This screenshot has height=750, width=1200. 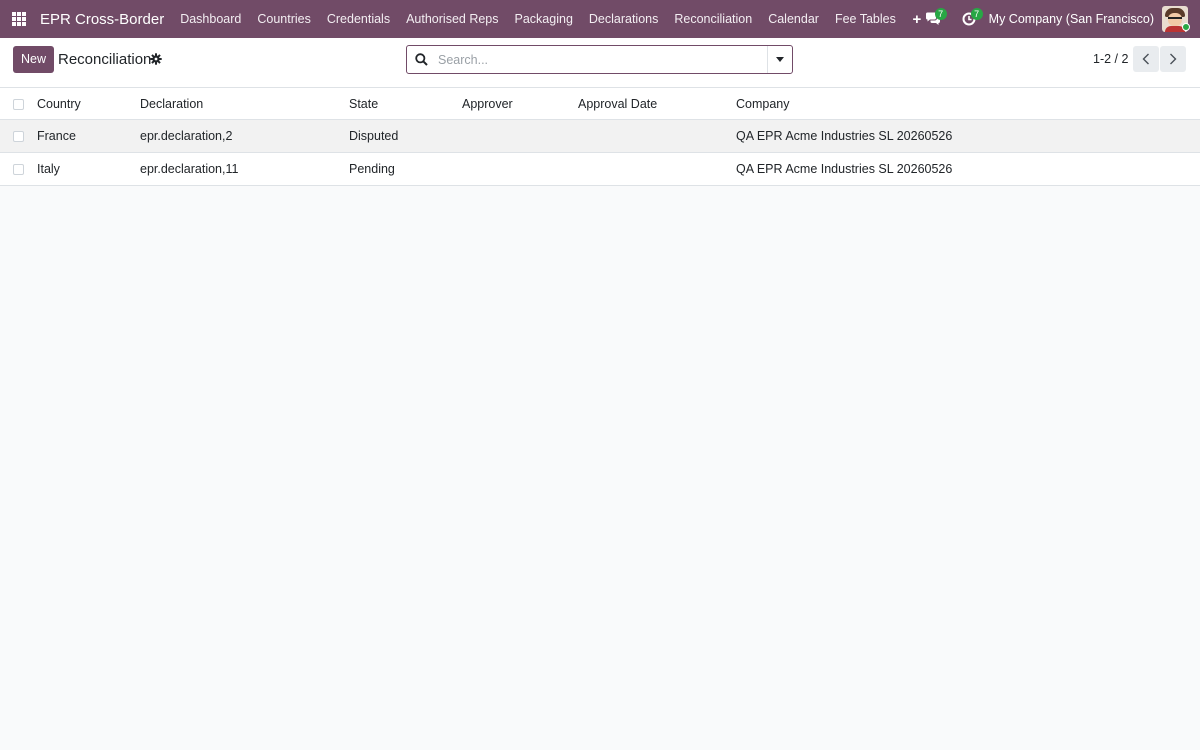 I want to click on search-input, so click(x=601, y=59).